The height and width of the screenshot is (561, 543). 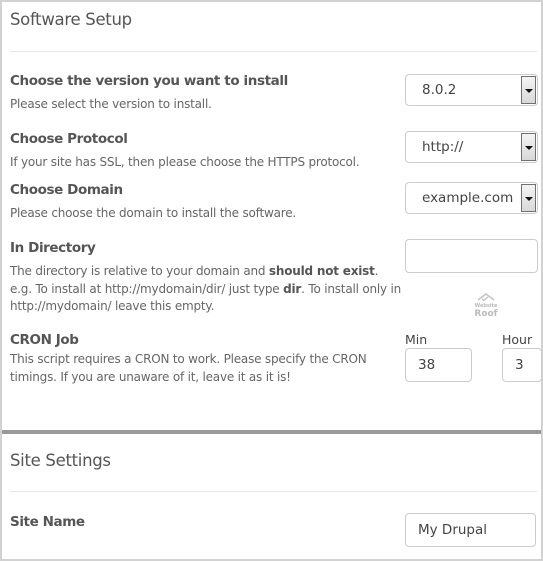 What do you see at coordinates (470, 530) in the screenshot?
I see `site-name-input: My Drupal` at bounding box center [470, 530].